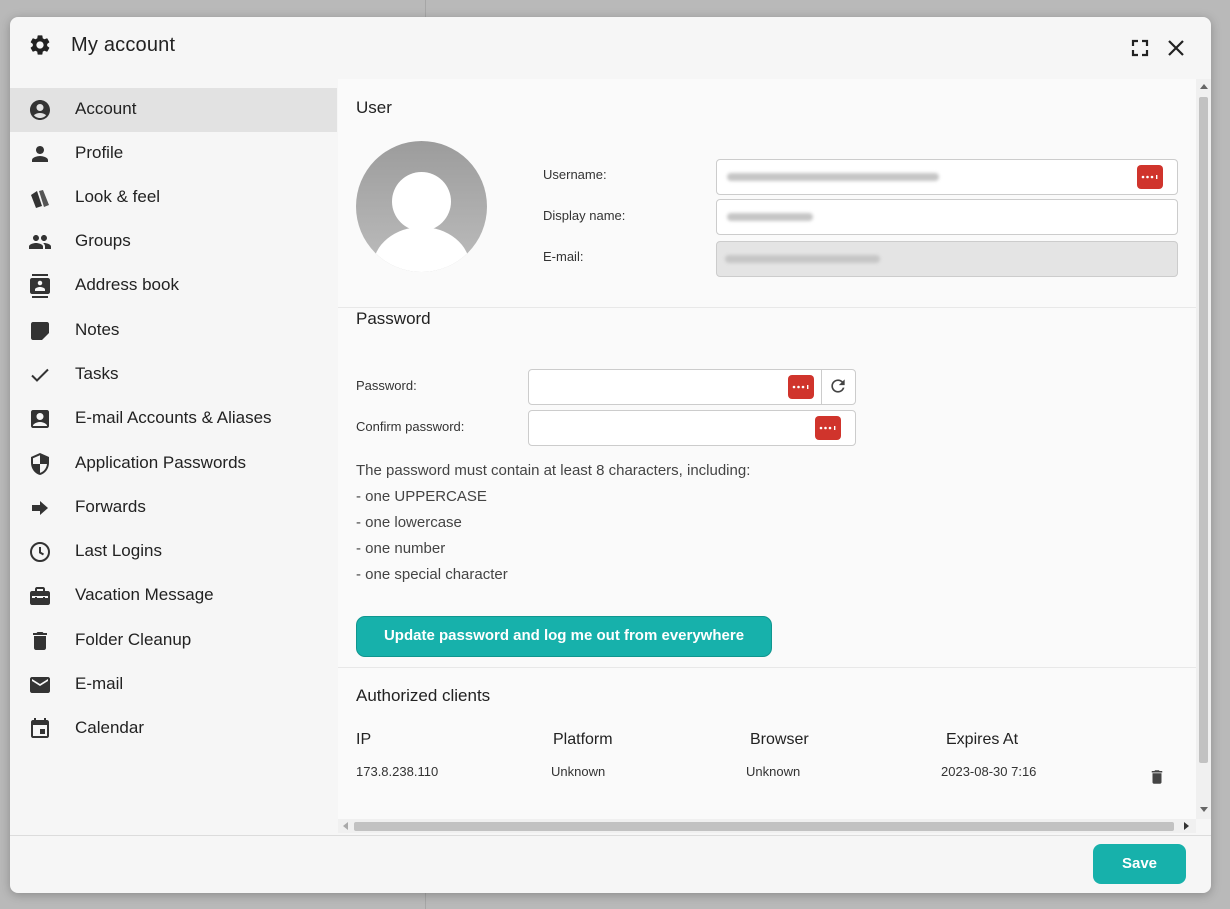 The image size is (1230, 909). Describe the element at coordinates (770, 217) in the screenshot. I see `redacted-display-name` at that location.